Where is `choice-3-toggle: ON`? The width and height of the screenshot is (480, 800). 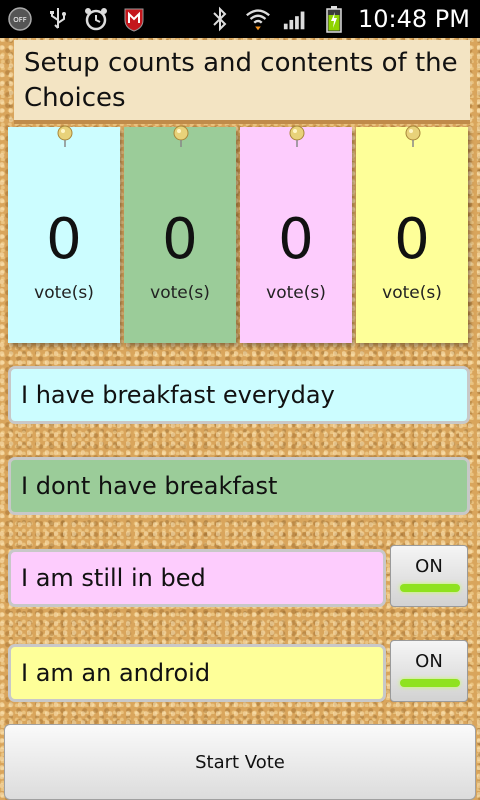 choice-3-toggle: ON is located at coordinates (429, 576).